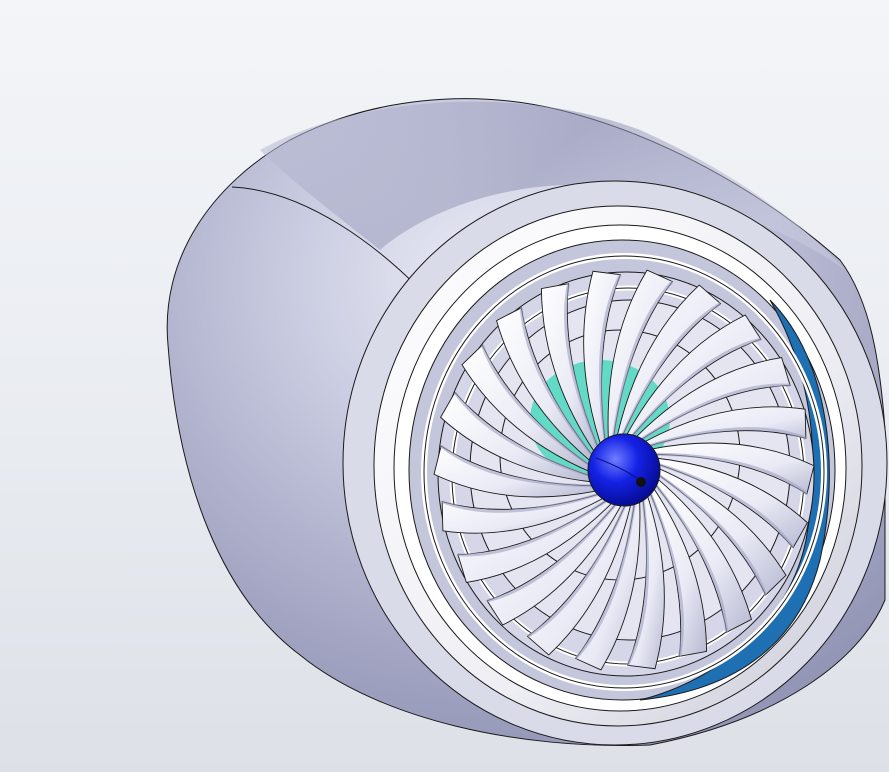 This screenshot has width=889, height=772. What do you see at coordinates (624, 470) in the screenshot?
I see `spinner-cone` at bounding box center [624, 470].